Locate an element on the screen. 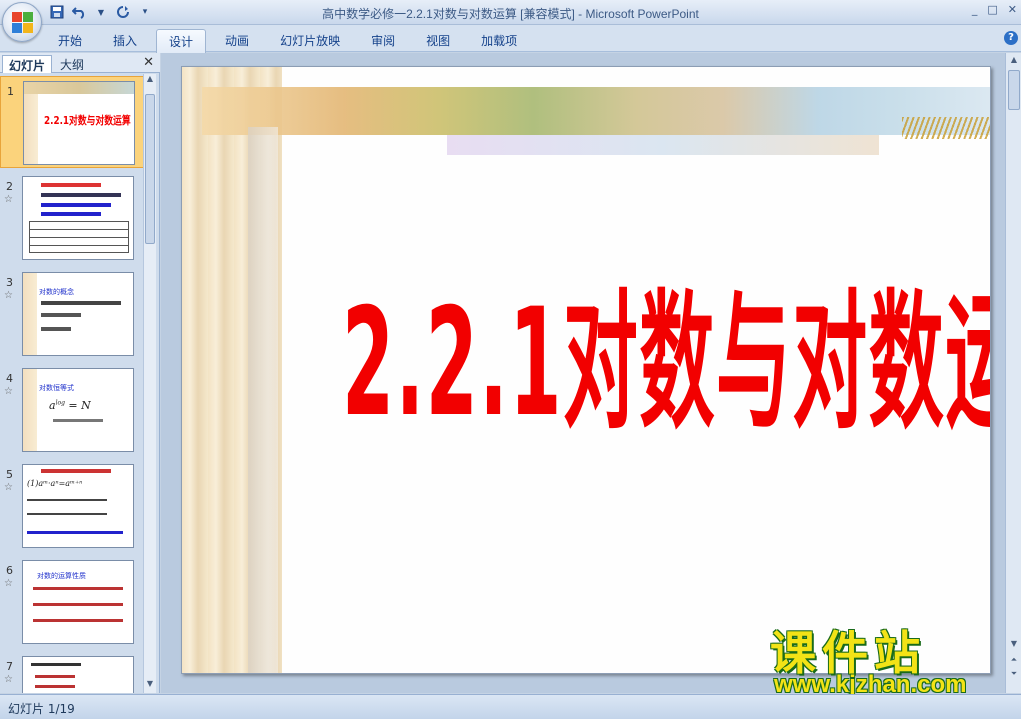 The width and height of the screenshot is (1021, 719). status-bar: 幻灯片 1/19 is located at coordinates (510, 706).